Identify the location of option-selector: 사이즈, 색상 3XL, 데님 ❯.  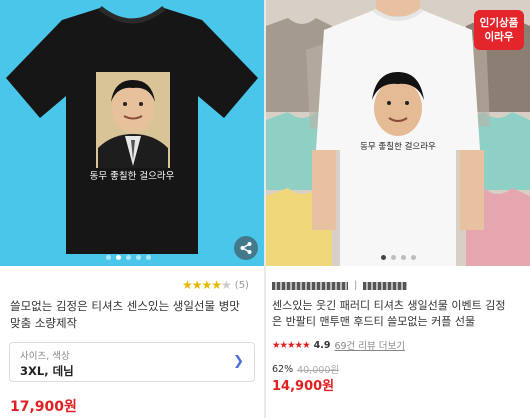
(132, 362).